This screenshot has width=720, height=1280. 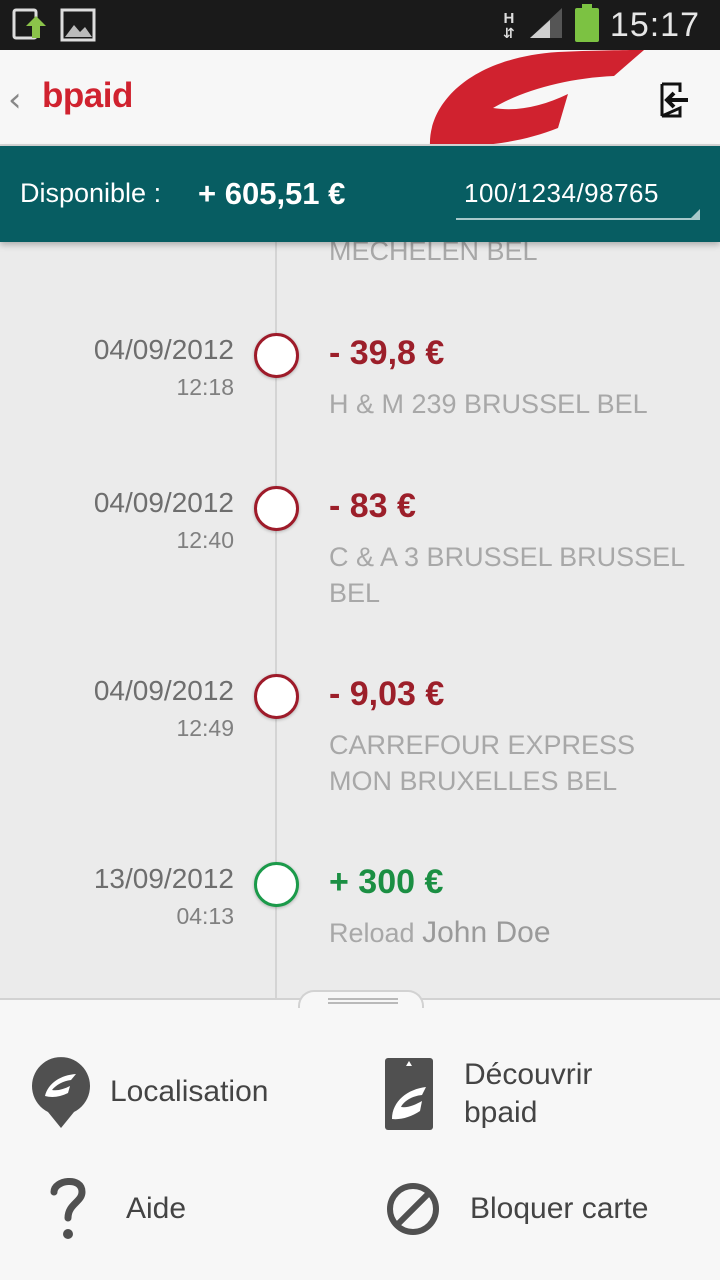 I want to click on transaction-merchant: Reload John Doe, so click(x=514, y=933).